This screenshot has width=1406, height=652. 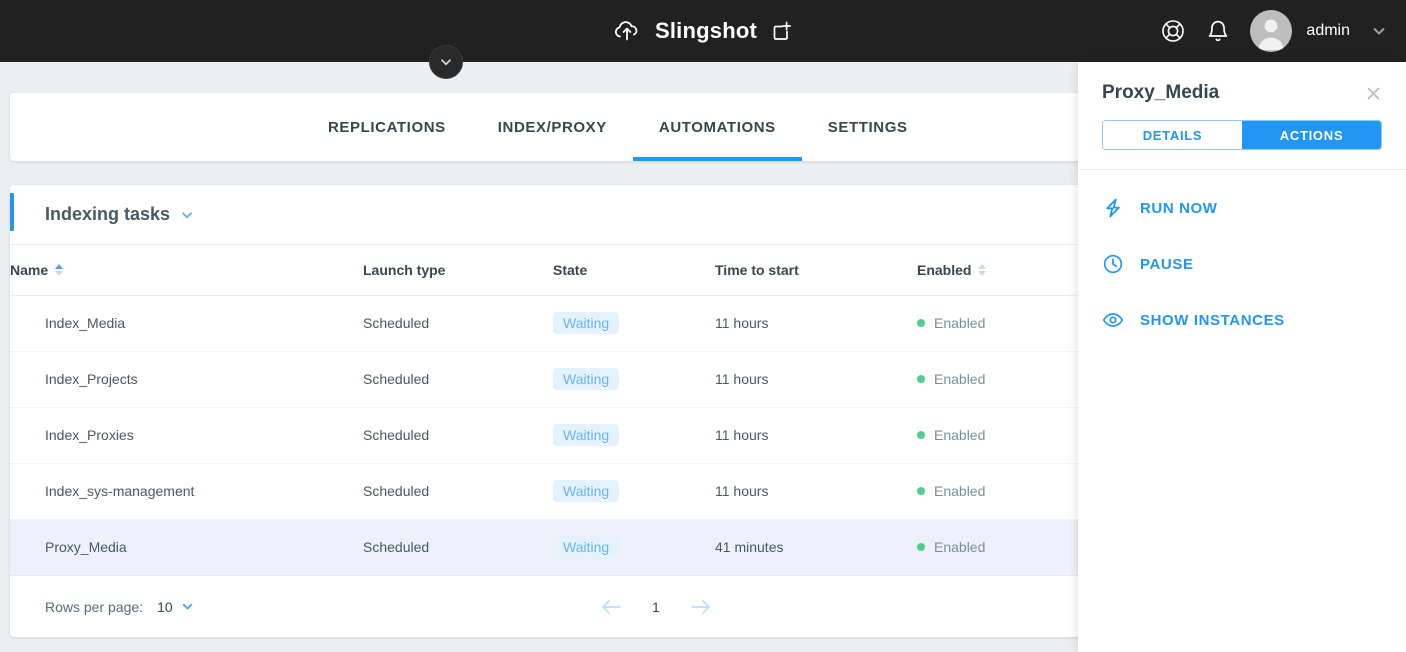 I want to click on action-label: PAUSE, so click(x=1167, y=264).